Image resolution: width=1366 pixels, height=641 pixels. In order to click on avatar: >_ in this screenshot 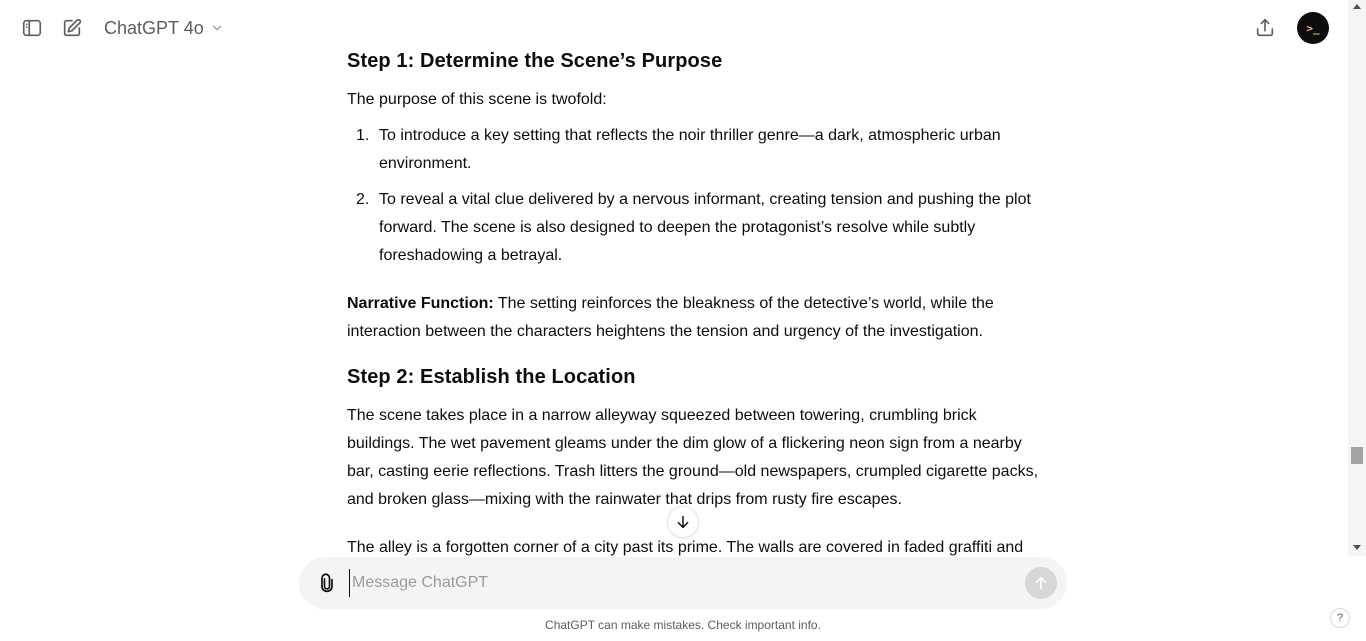, I will do `click(1313, 28)`.